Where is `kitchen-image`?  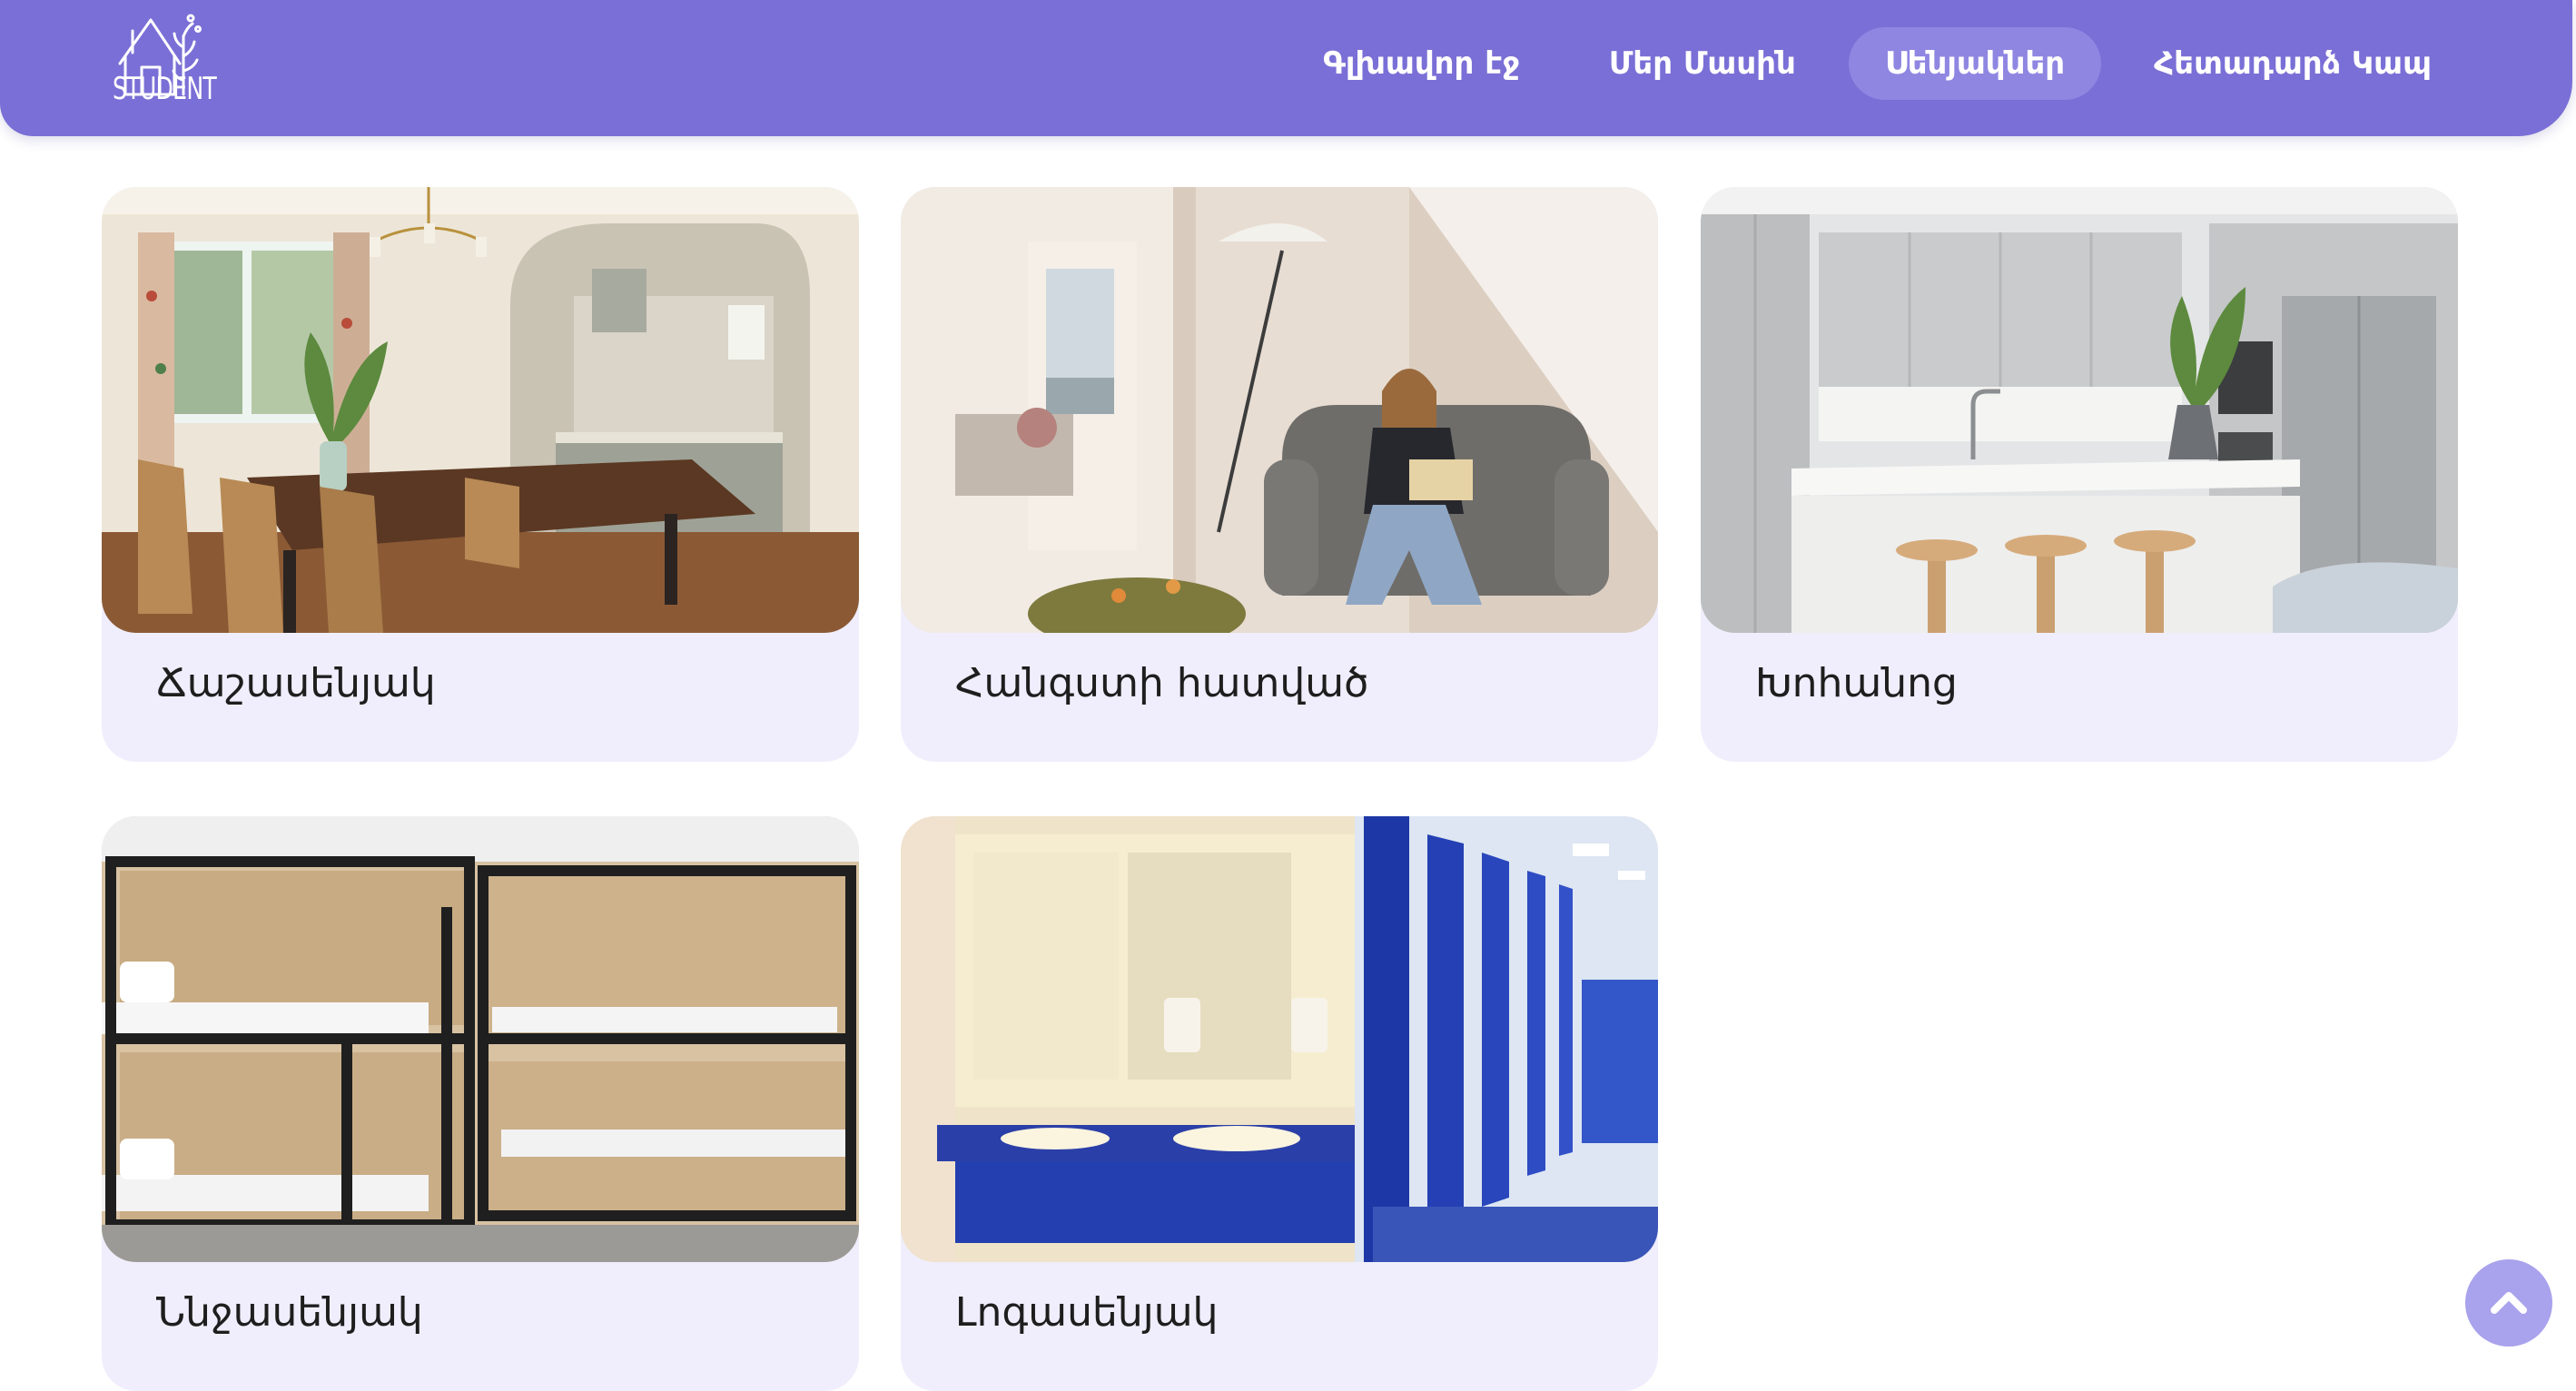
kitchen-image is located at coordinates (2079, 410).